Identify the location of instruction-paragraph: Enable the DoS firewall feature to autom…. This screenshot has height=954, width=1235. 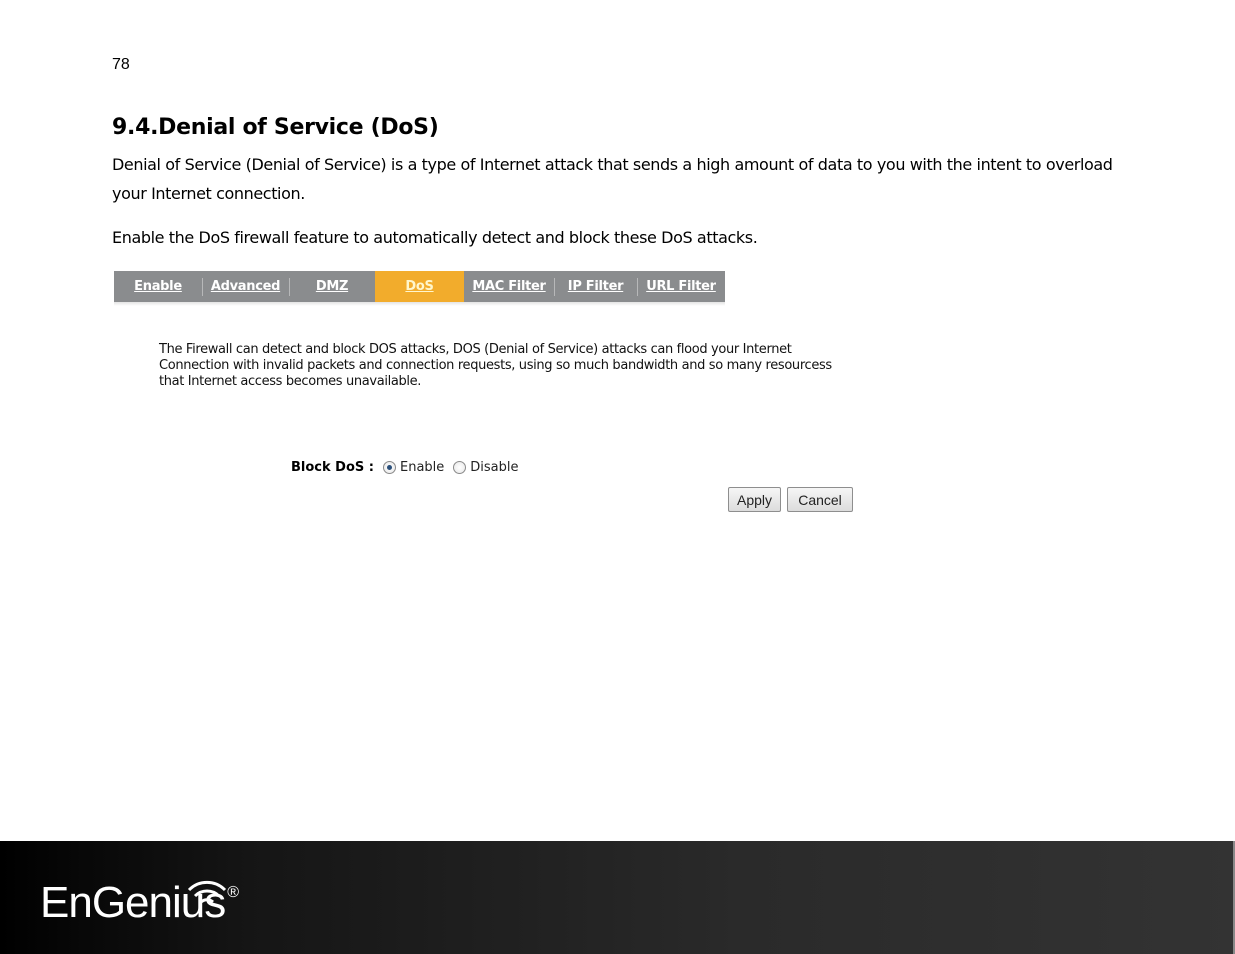
(435, 237).